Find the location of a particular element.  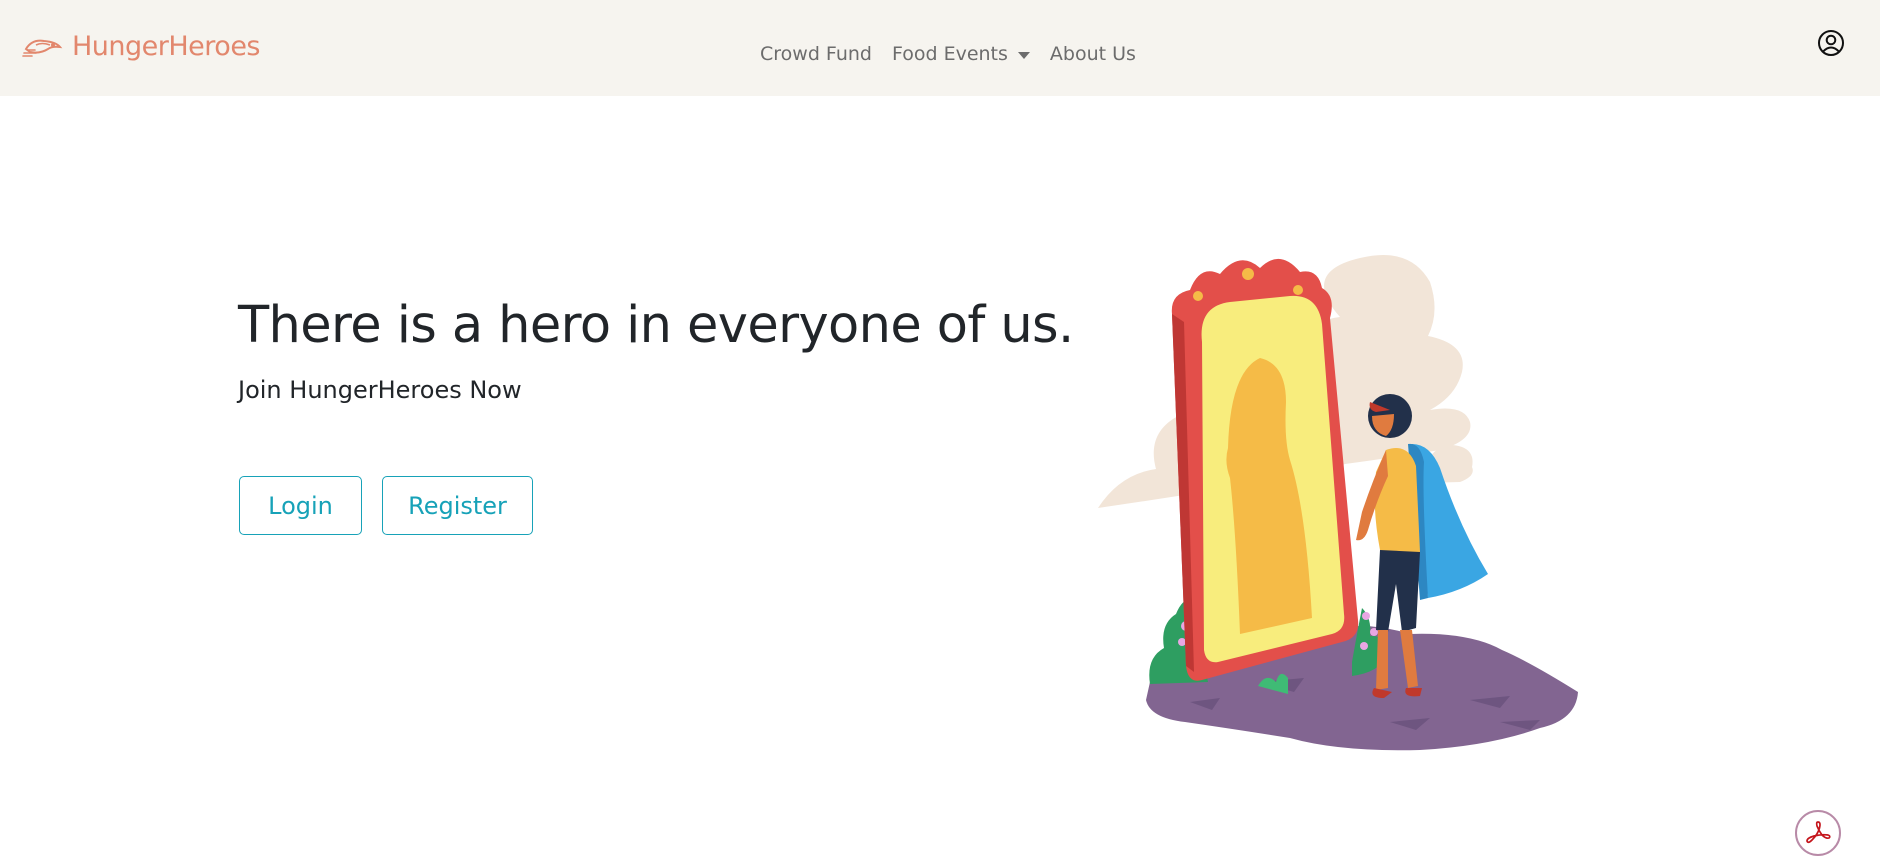

user-circle-icon is located at coordinates (1831, 43).